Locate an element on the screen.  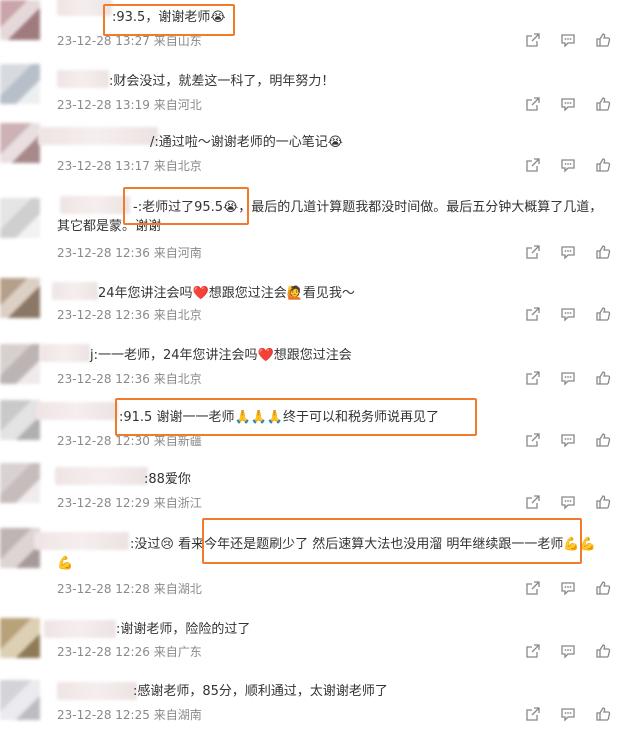
comment-item: :谢谢老师，险险的过了 23-12-28 12:26 来自广东 is located at coordinates (309, 648).